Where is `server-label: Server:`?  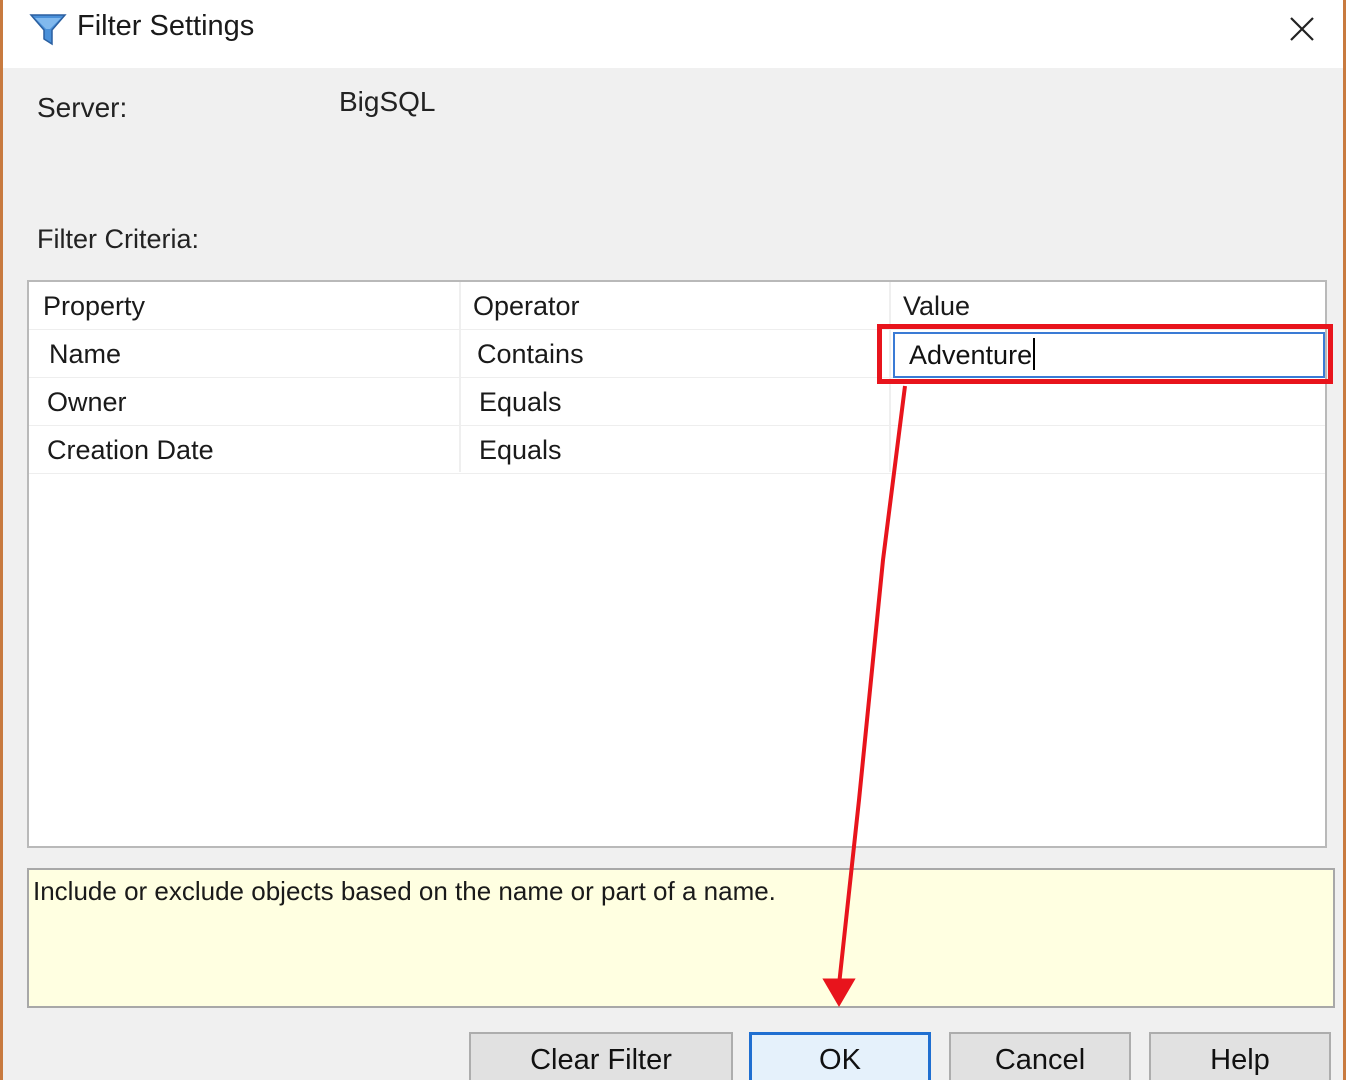
server-label: Server: is located at coordinates (82, 107).